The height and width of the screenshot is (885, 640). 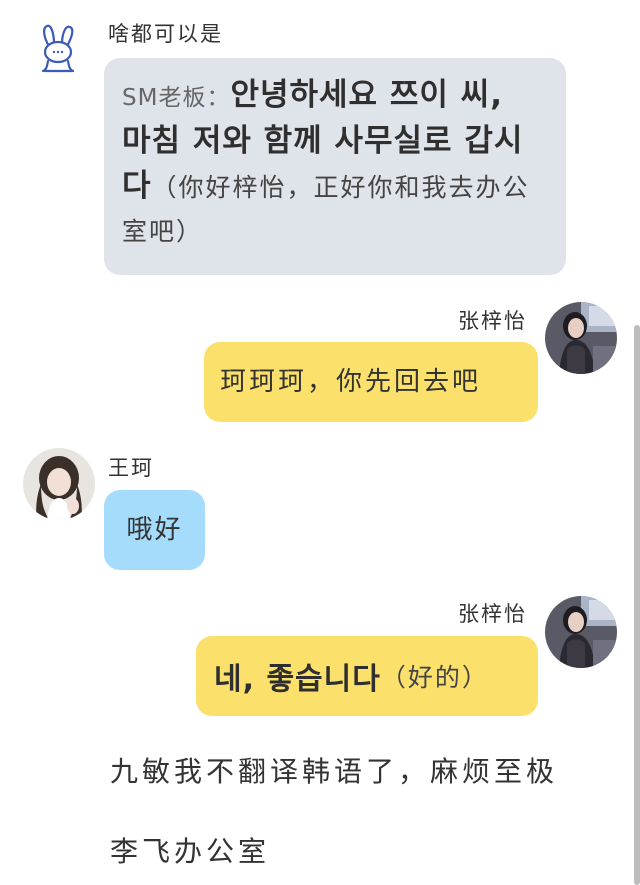 What do you see at coordinates (297, 679) in the screenshot?
I see `message-korean-text: 네, 좋습니다` at bounding box center [297, 679].